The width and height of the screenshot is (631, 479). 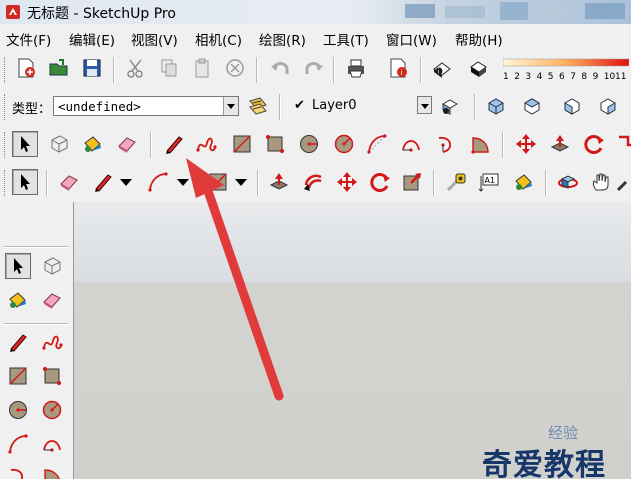 What do you see at coordinates (242, 144) in the screenshot?
I see `rectangle-tool-button` at bounding box center [242, 144].